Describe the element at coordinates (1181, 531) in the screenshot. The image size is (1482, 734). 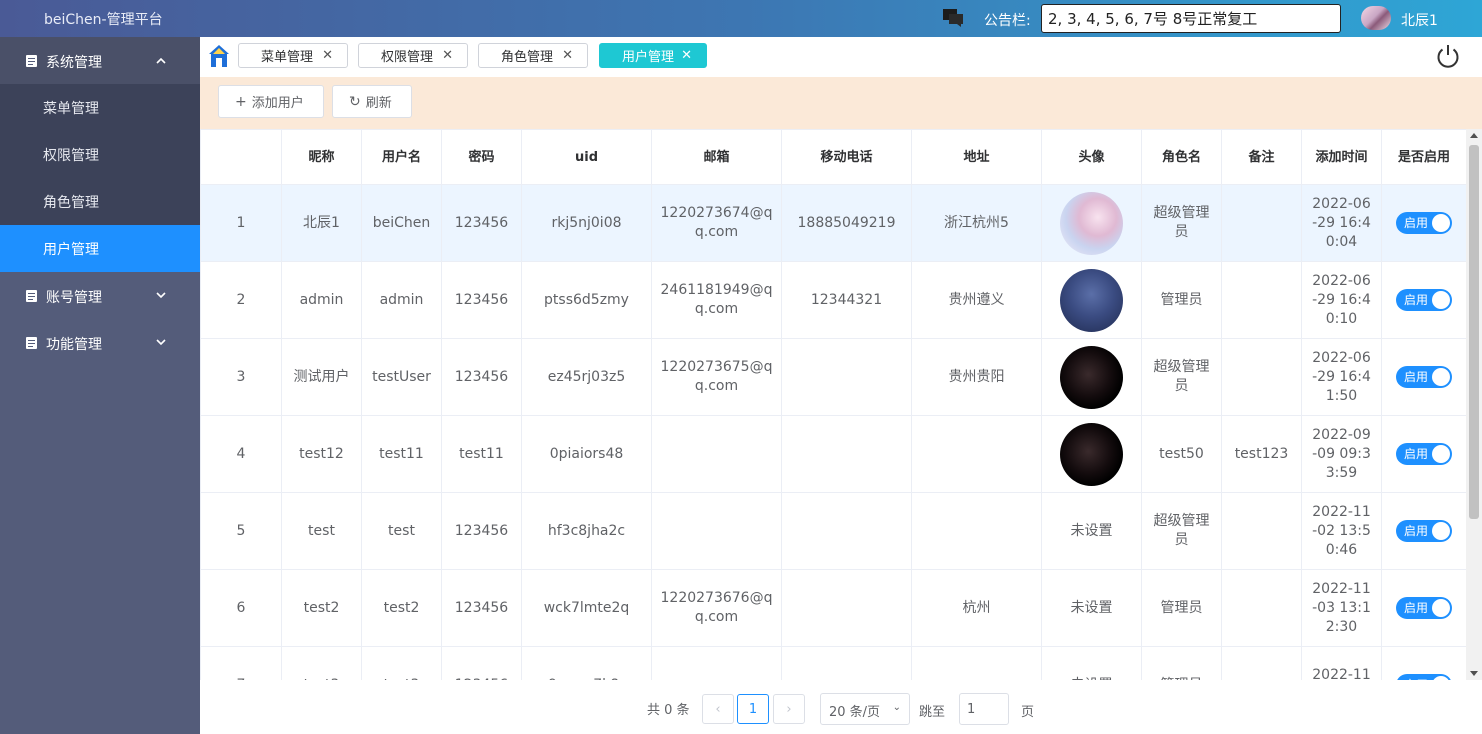
I see `cell-role: 超级管理员` at that location.